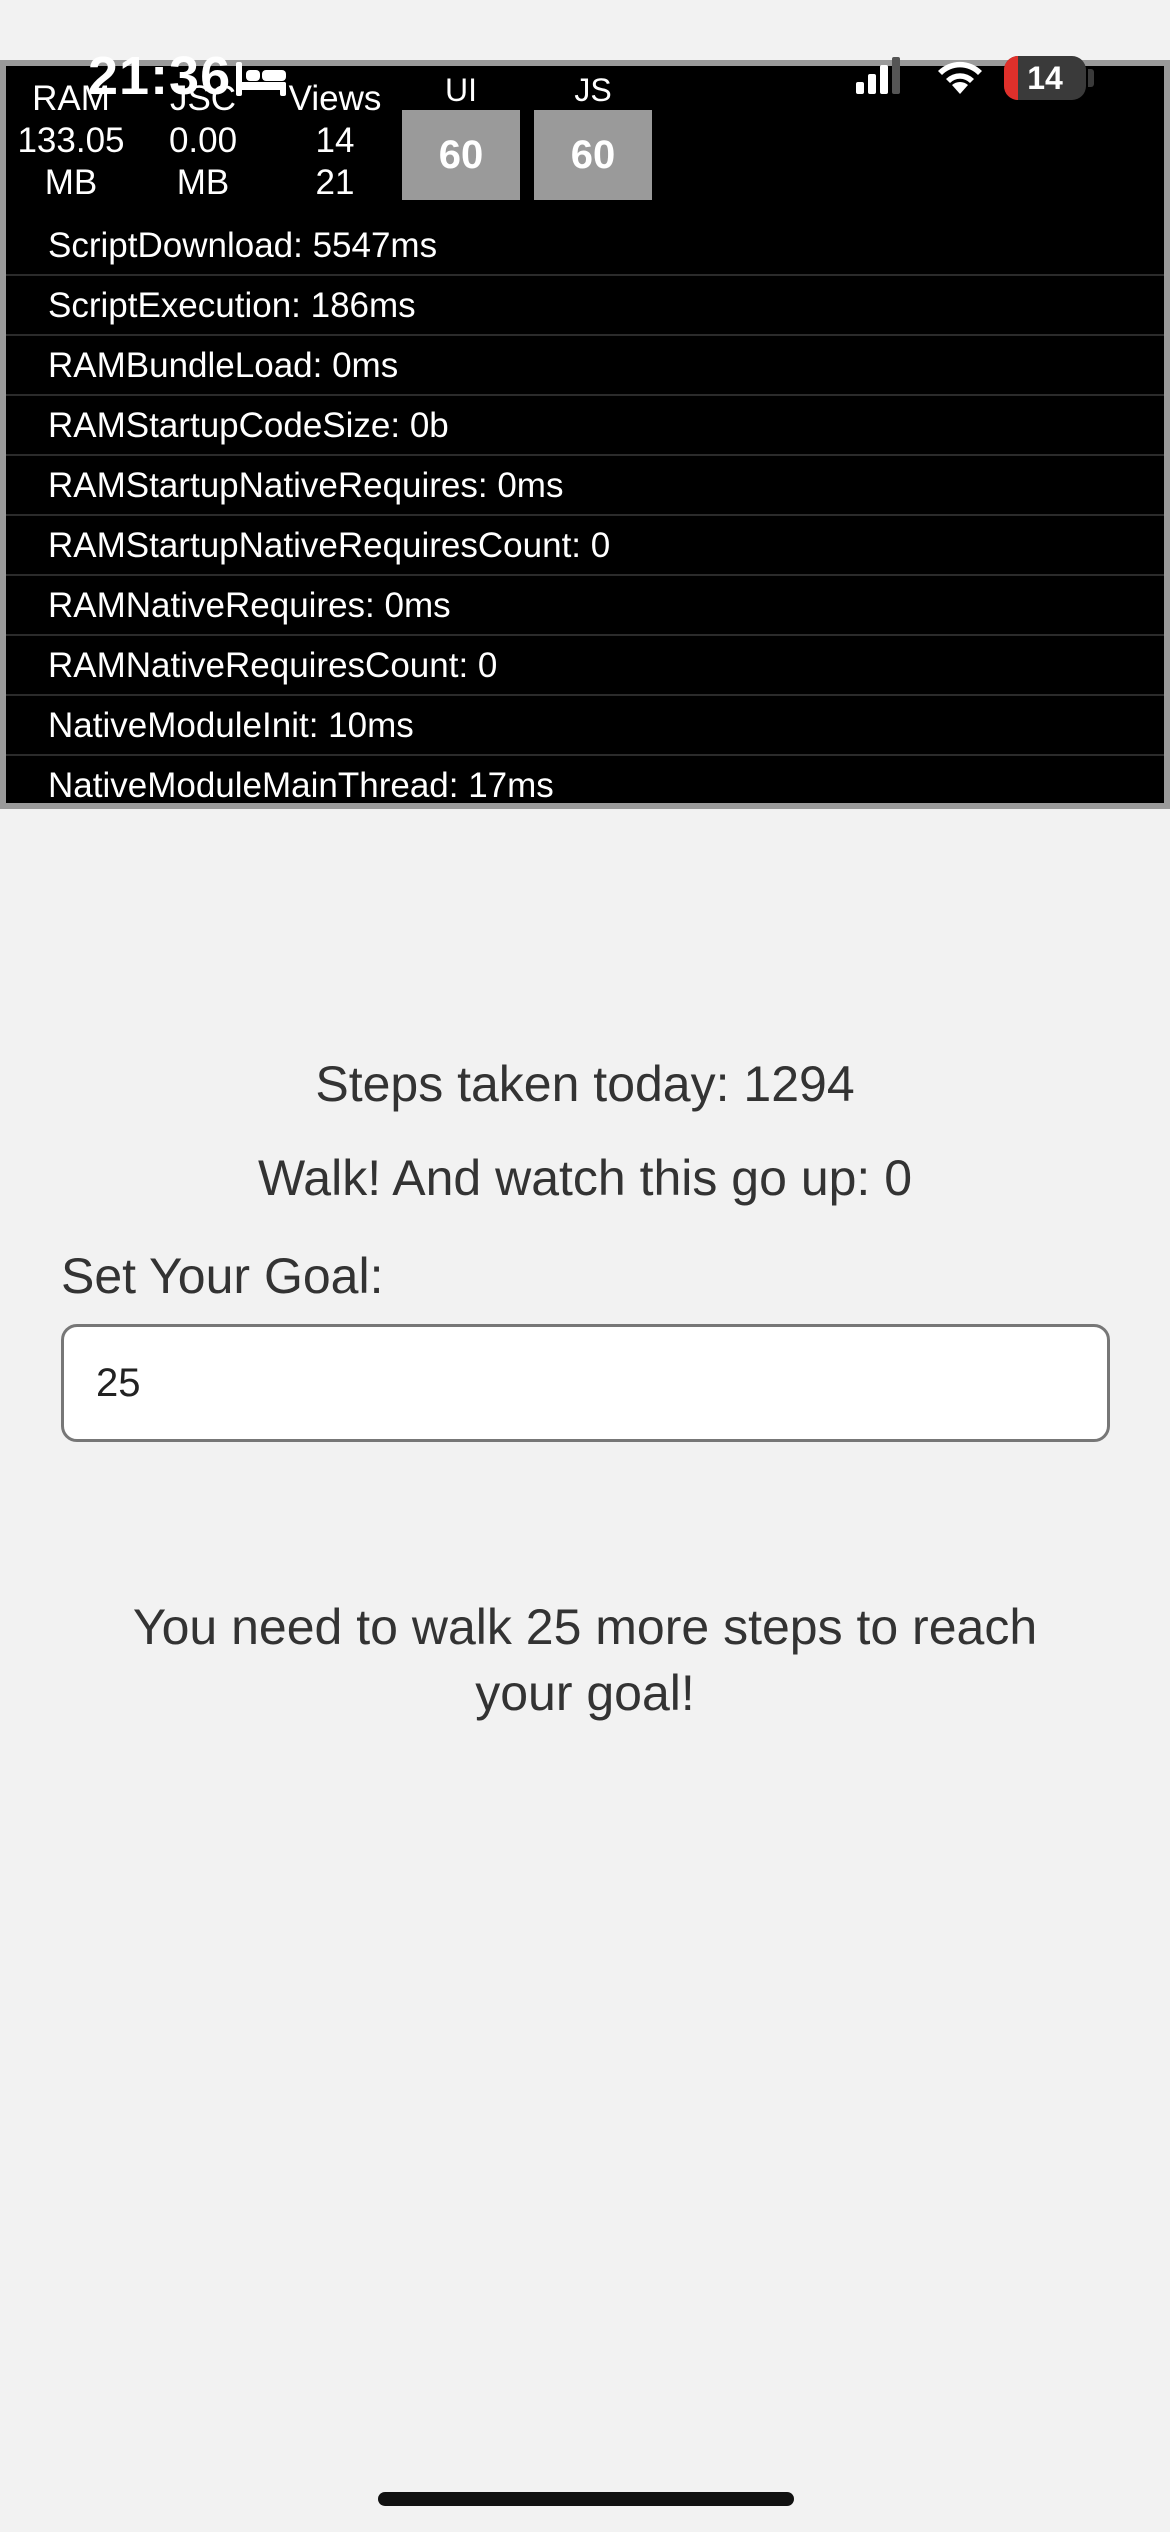 This screenshot has height=2532, width=1170. What do you see at coordinates (585, 1084) in the screenshot?
I see `steps-today-text: Steps taken today: 1294` at bounding box center [585, 1084].